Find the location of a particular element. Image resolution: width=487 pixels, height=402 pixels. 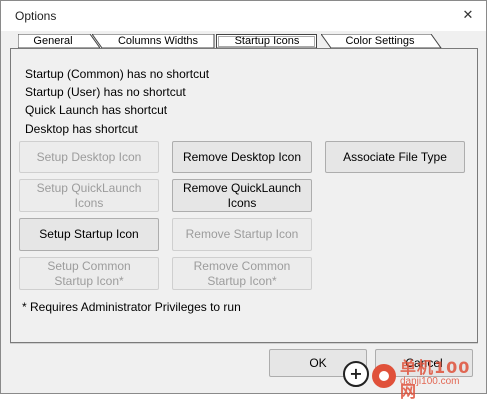

bottom-separator is located at coordinates (244, 343).